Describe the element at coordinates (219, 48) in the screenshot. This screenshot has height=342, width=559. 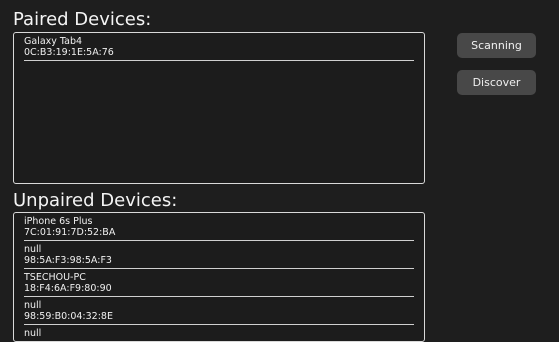
I see `paired-device-item: Galaxy Tab4 0C:B3:19:1E:5A:76` at that location.